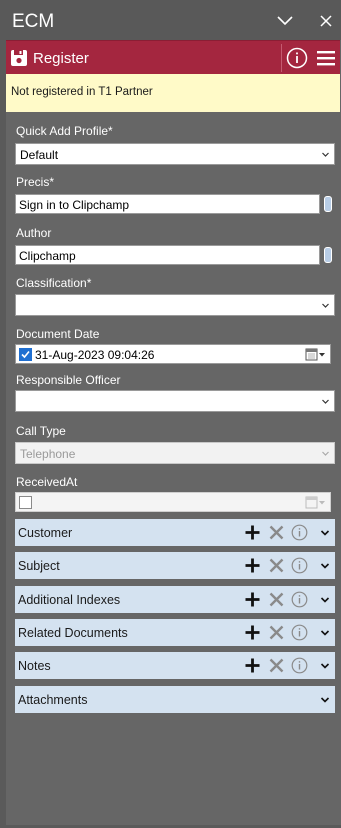 This screenshot has height=828, width=341. Describe the element at coordinates (175, 665) in the screenshot. I see `section-notes: Notes` at that location.